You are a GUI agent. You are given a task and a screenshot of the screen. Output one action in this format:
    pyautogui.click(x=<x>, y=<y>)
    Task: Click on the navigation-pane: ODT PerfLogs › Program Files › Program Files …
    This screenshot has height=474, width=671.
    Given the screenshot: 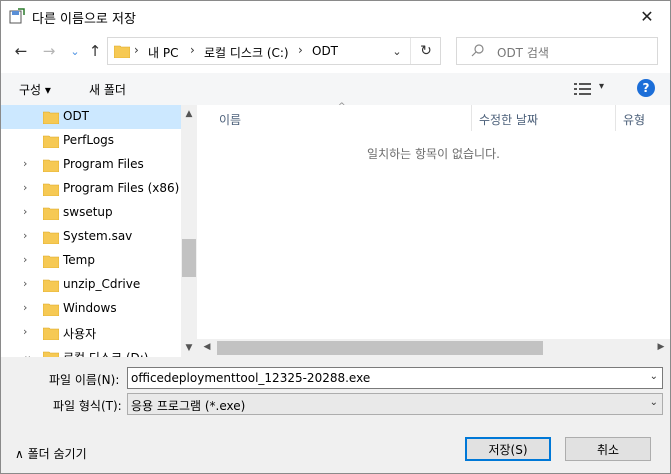 What is the action you would take?
    pyautogui.click(x=91, y=231)
    